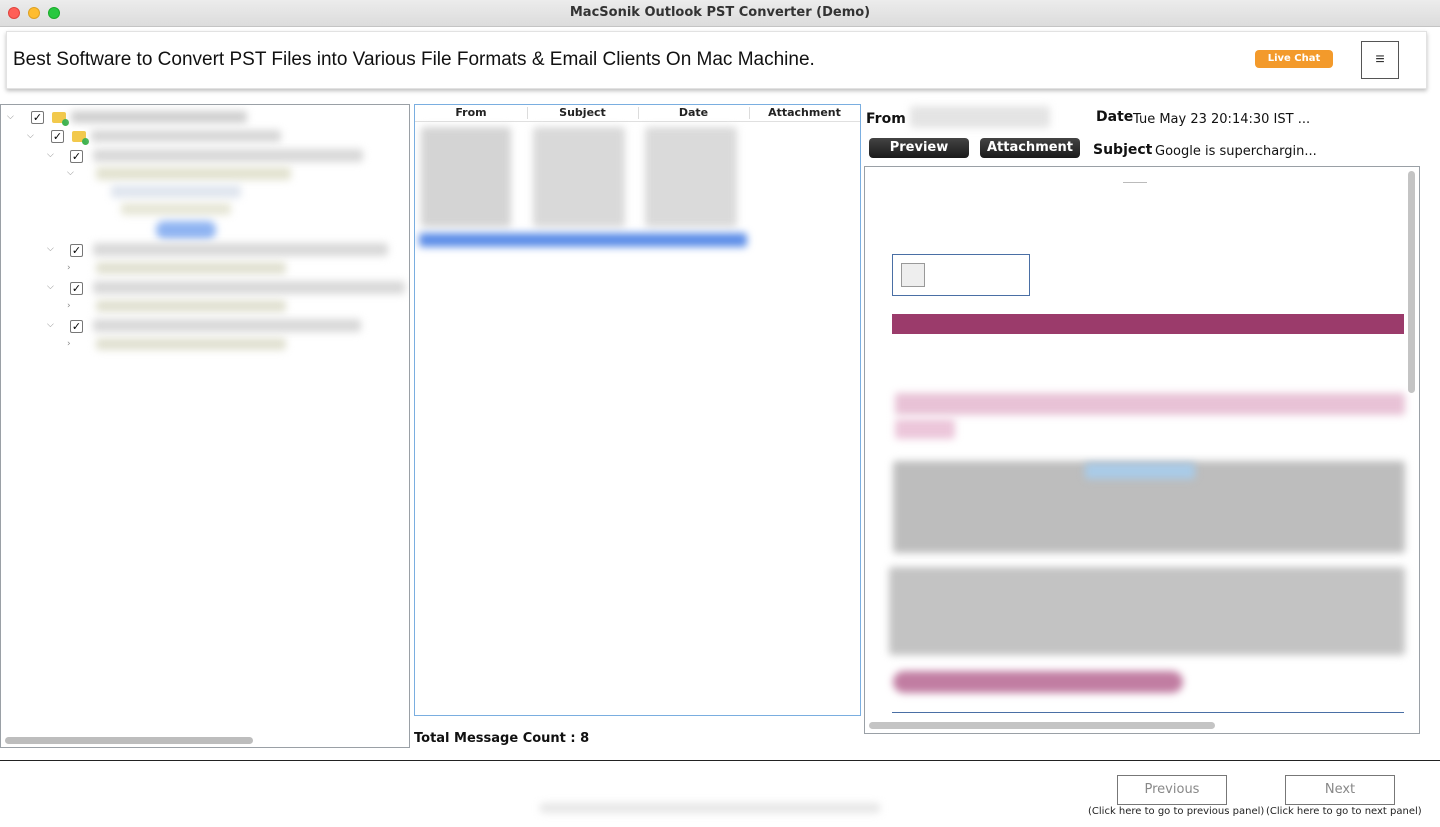 This screenshot has width=1440, height=827. What do you see at coordinates (710, 808) in the screenshot?
I see `footer-shadow` at bounding box center [710, 808].